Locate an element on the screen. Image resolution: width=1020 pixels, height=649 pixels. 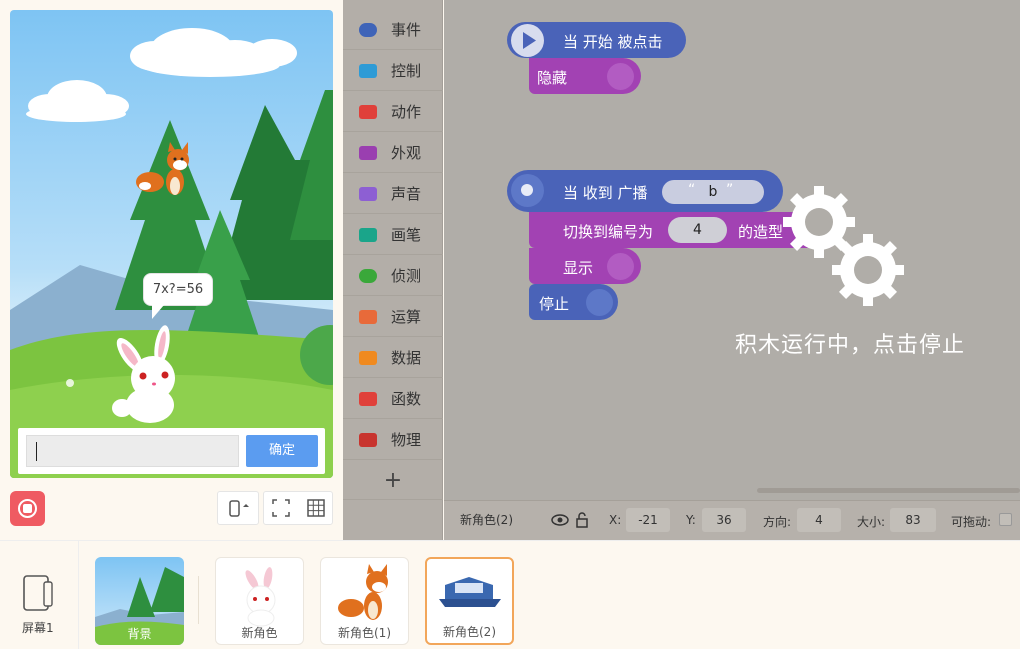
category-label: 事件 is located at coordinates (406, 30).